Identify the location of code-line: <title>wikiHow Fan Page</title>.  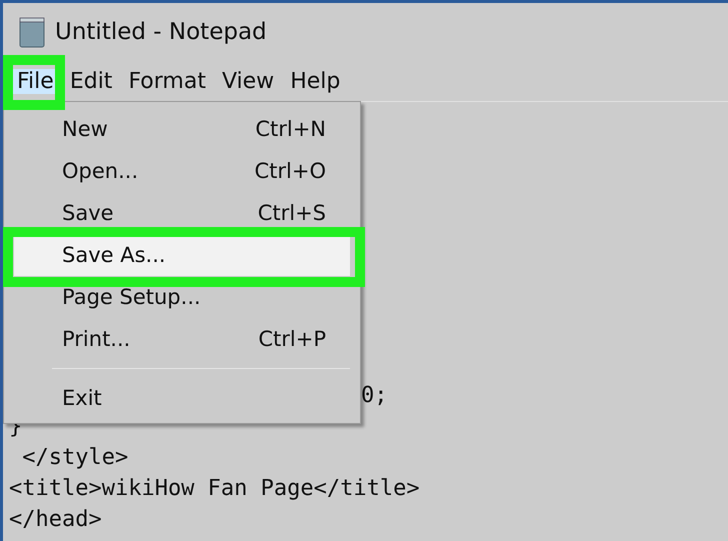
(214, 489).